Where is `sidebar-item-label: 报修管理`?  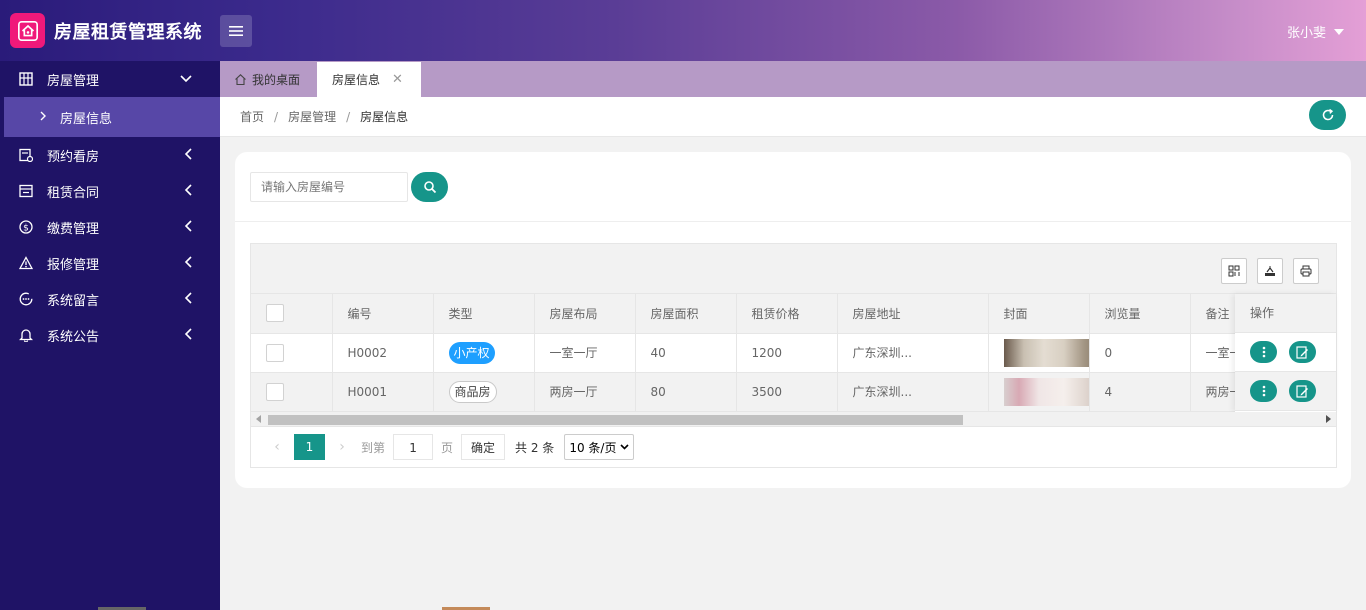
sidebar-item-label: 报修管理 is located at coordinates (73, 265).